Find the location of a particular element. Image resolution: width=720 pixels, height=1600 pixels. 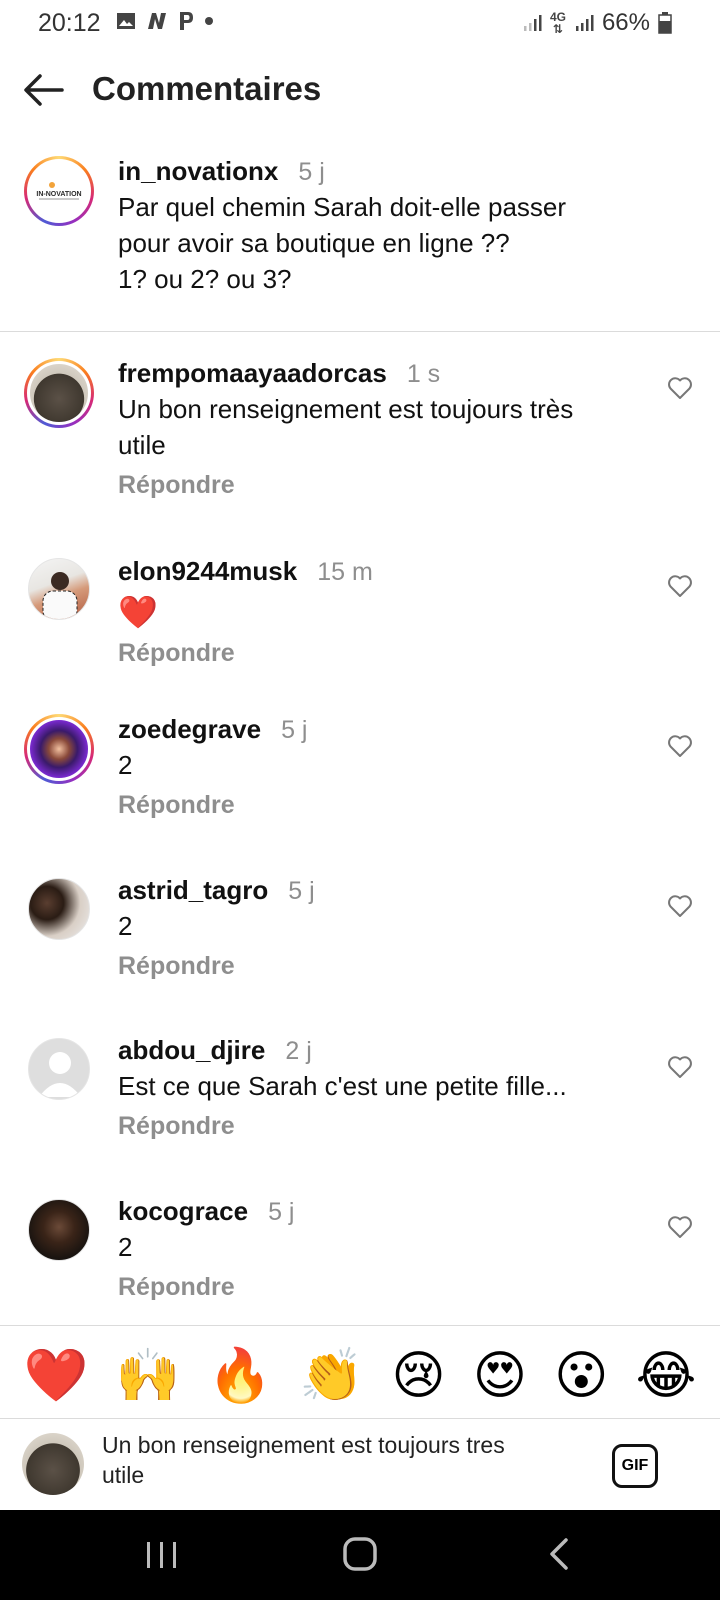

comment-username: frempomaayaadorcas is located at coordinates (252, 373).